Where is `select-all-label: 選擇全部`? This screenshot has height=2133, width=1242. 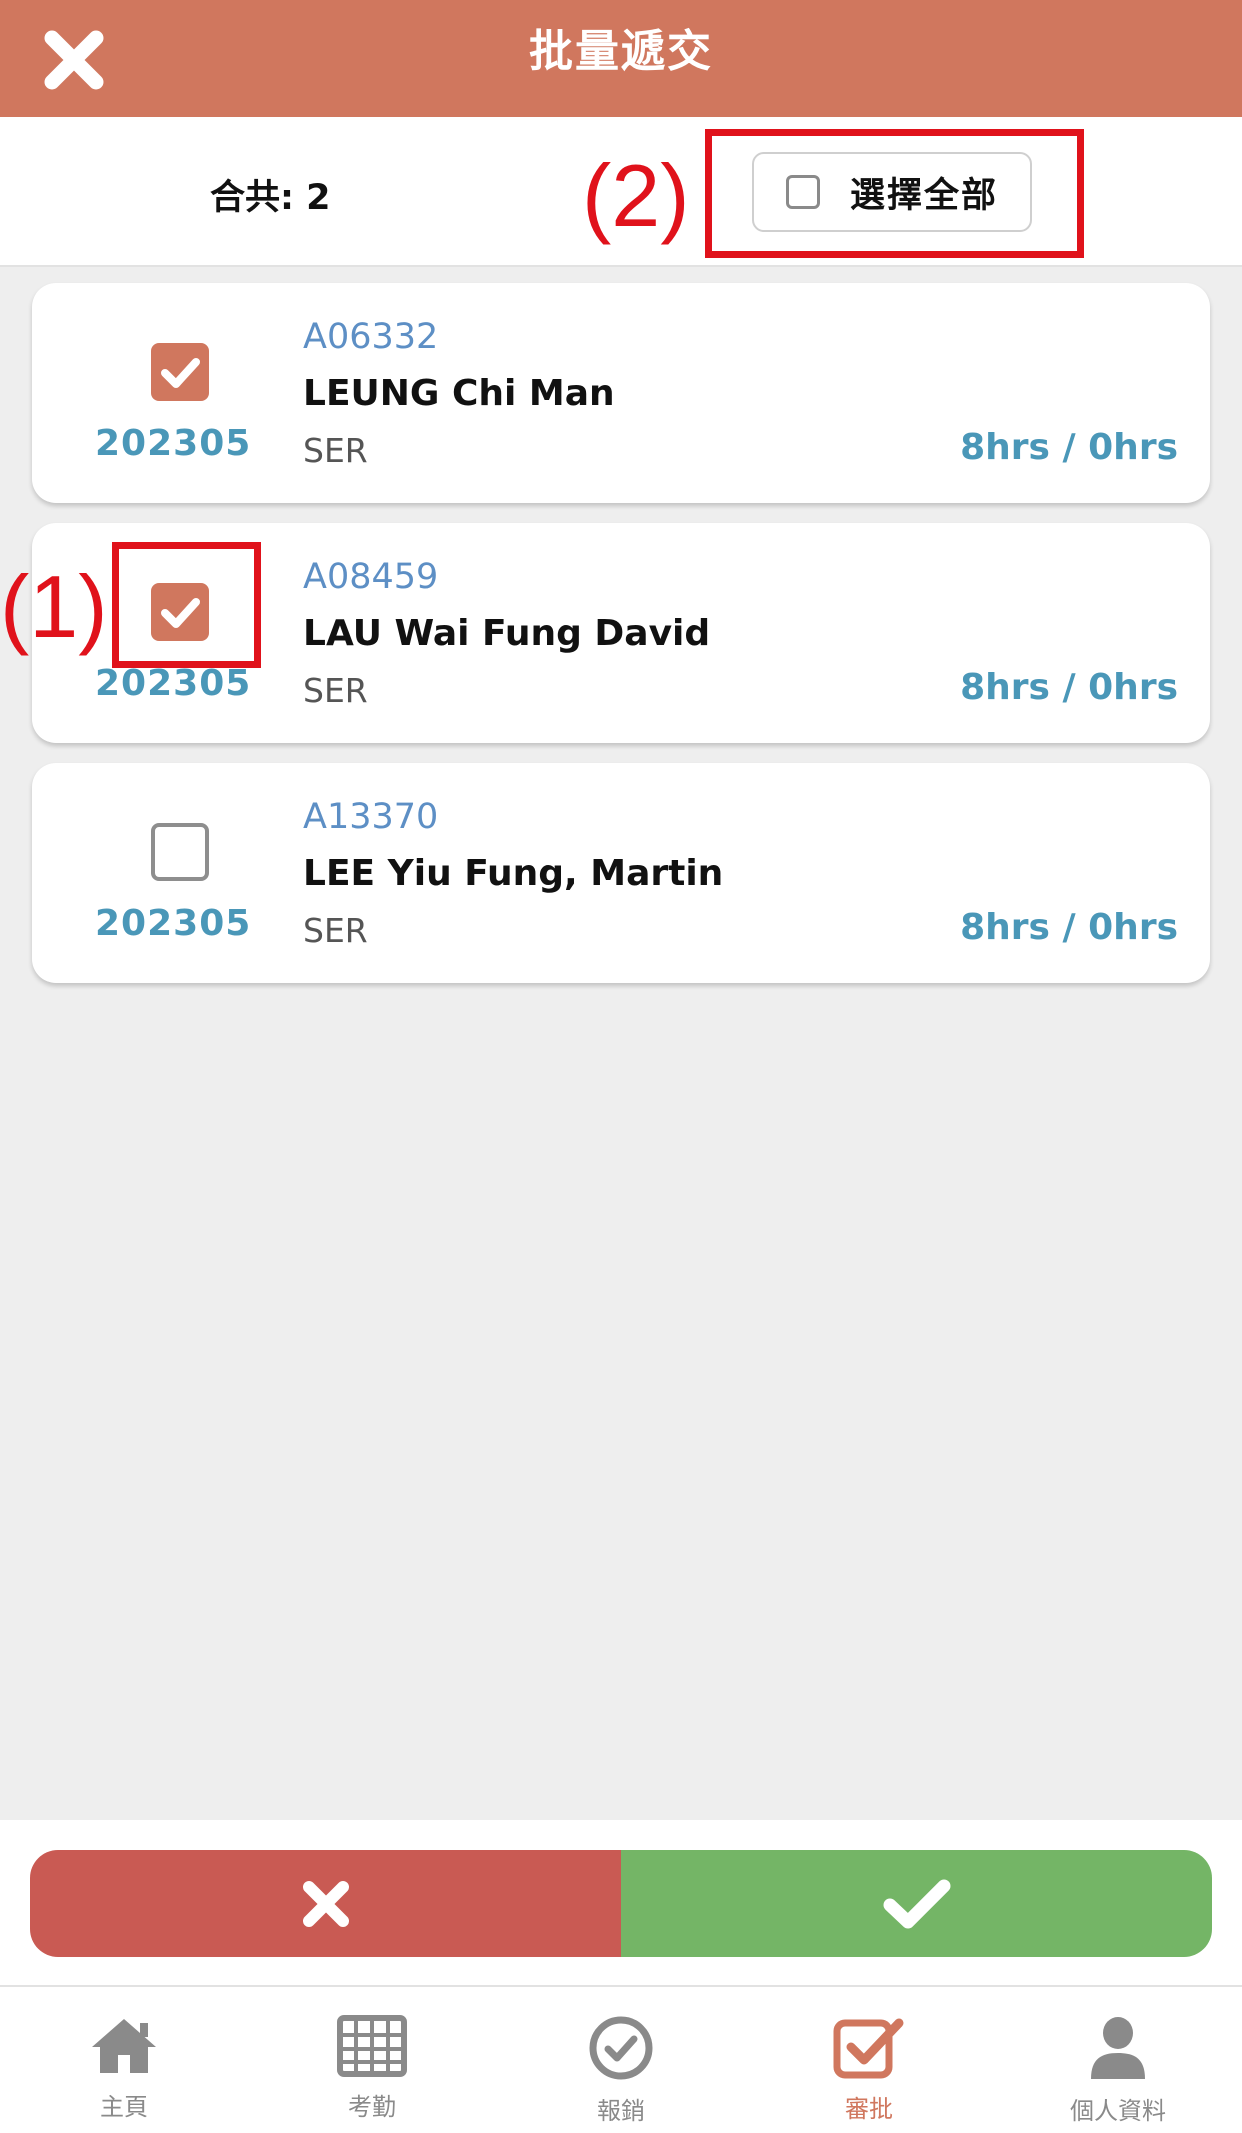 select-all-label: 選擇全部 is located at coordinates (924, 195).